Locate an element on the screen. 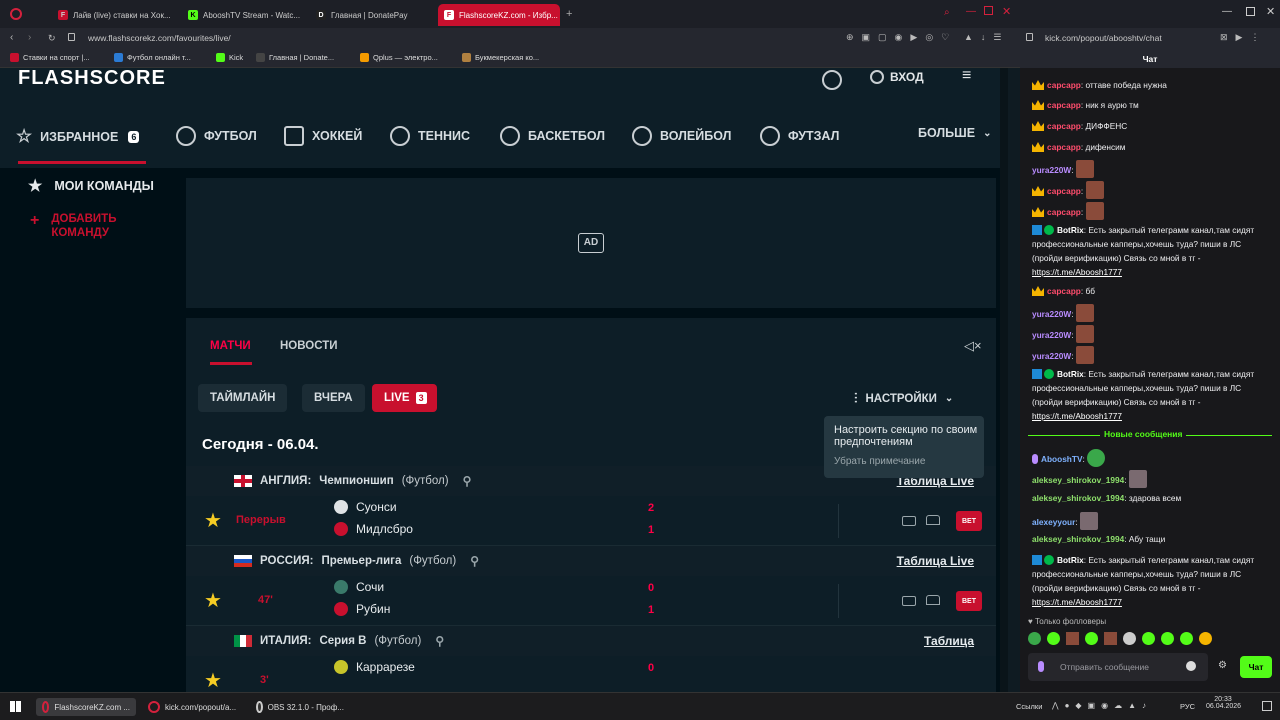 The image size is (1280, 720). menu-icon: ≡ is located at coordinates (972, 76).